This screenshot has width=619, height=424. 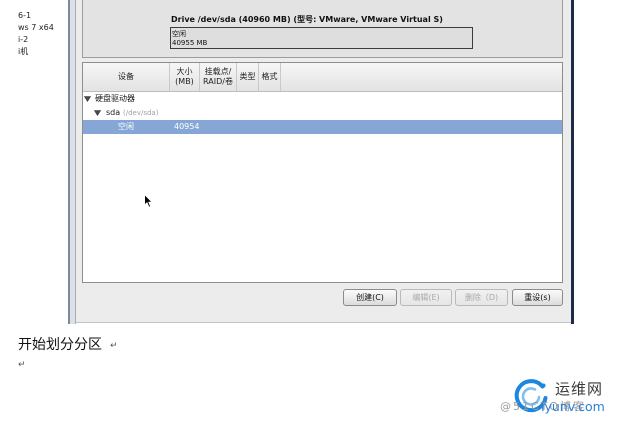 What do you see at coordinates (187, 126) in the screenshot?
I see `device-size: 40954` at bounding box center [187, 126].